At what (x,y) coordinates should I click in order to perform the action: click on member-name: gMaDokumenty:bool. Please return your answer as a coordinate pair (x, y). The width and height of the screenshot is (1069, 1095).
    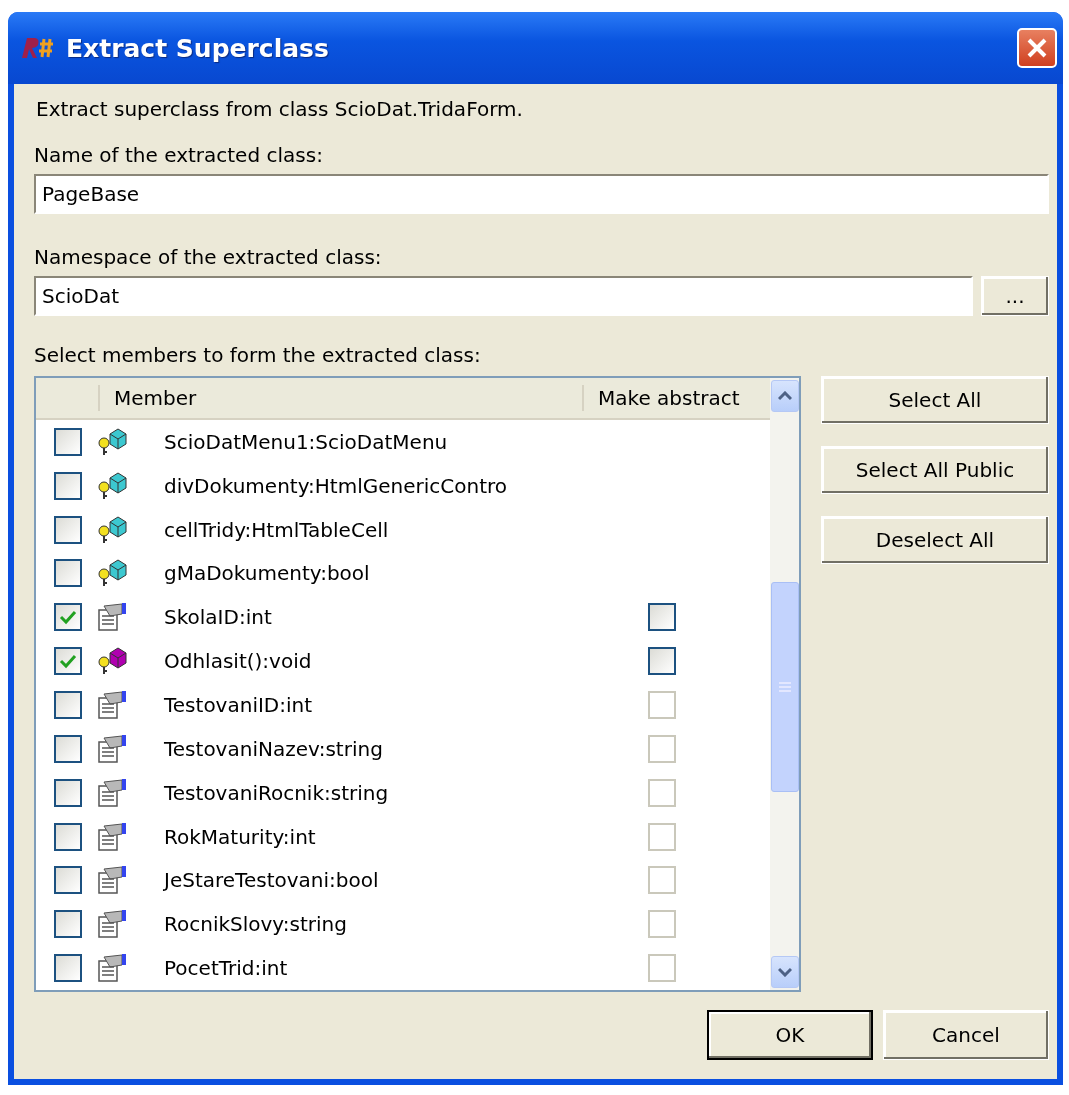
    Looking at the image, I should click on (267, 573).